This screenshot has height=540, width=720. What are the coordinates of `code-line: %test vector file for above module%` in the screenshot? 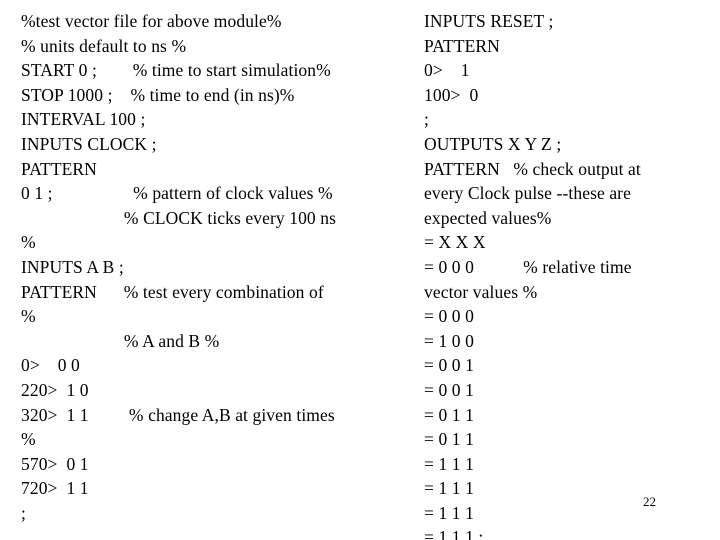 It's located at (151, 21).